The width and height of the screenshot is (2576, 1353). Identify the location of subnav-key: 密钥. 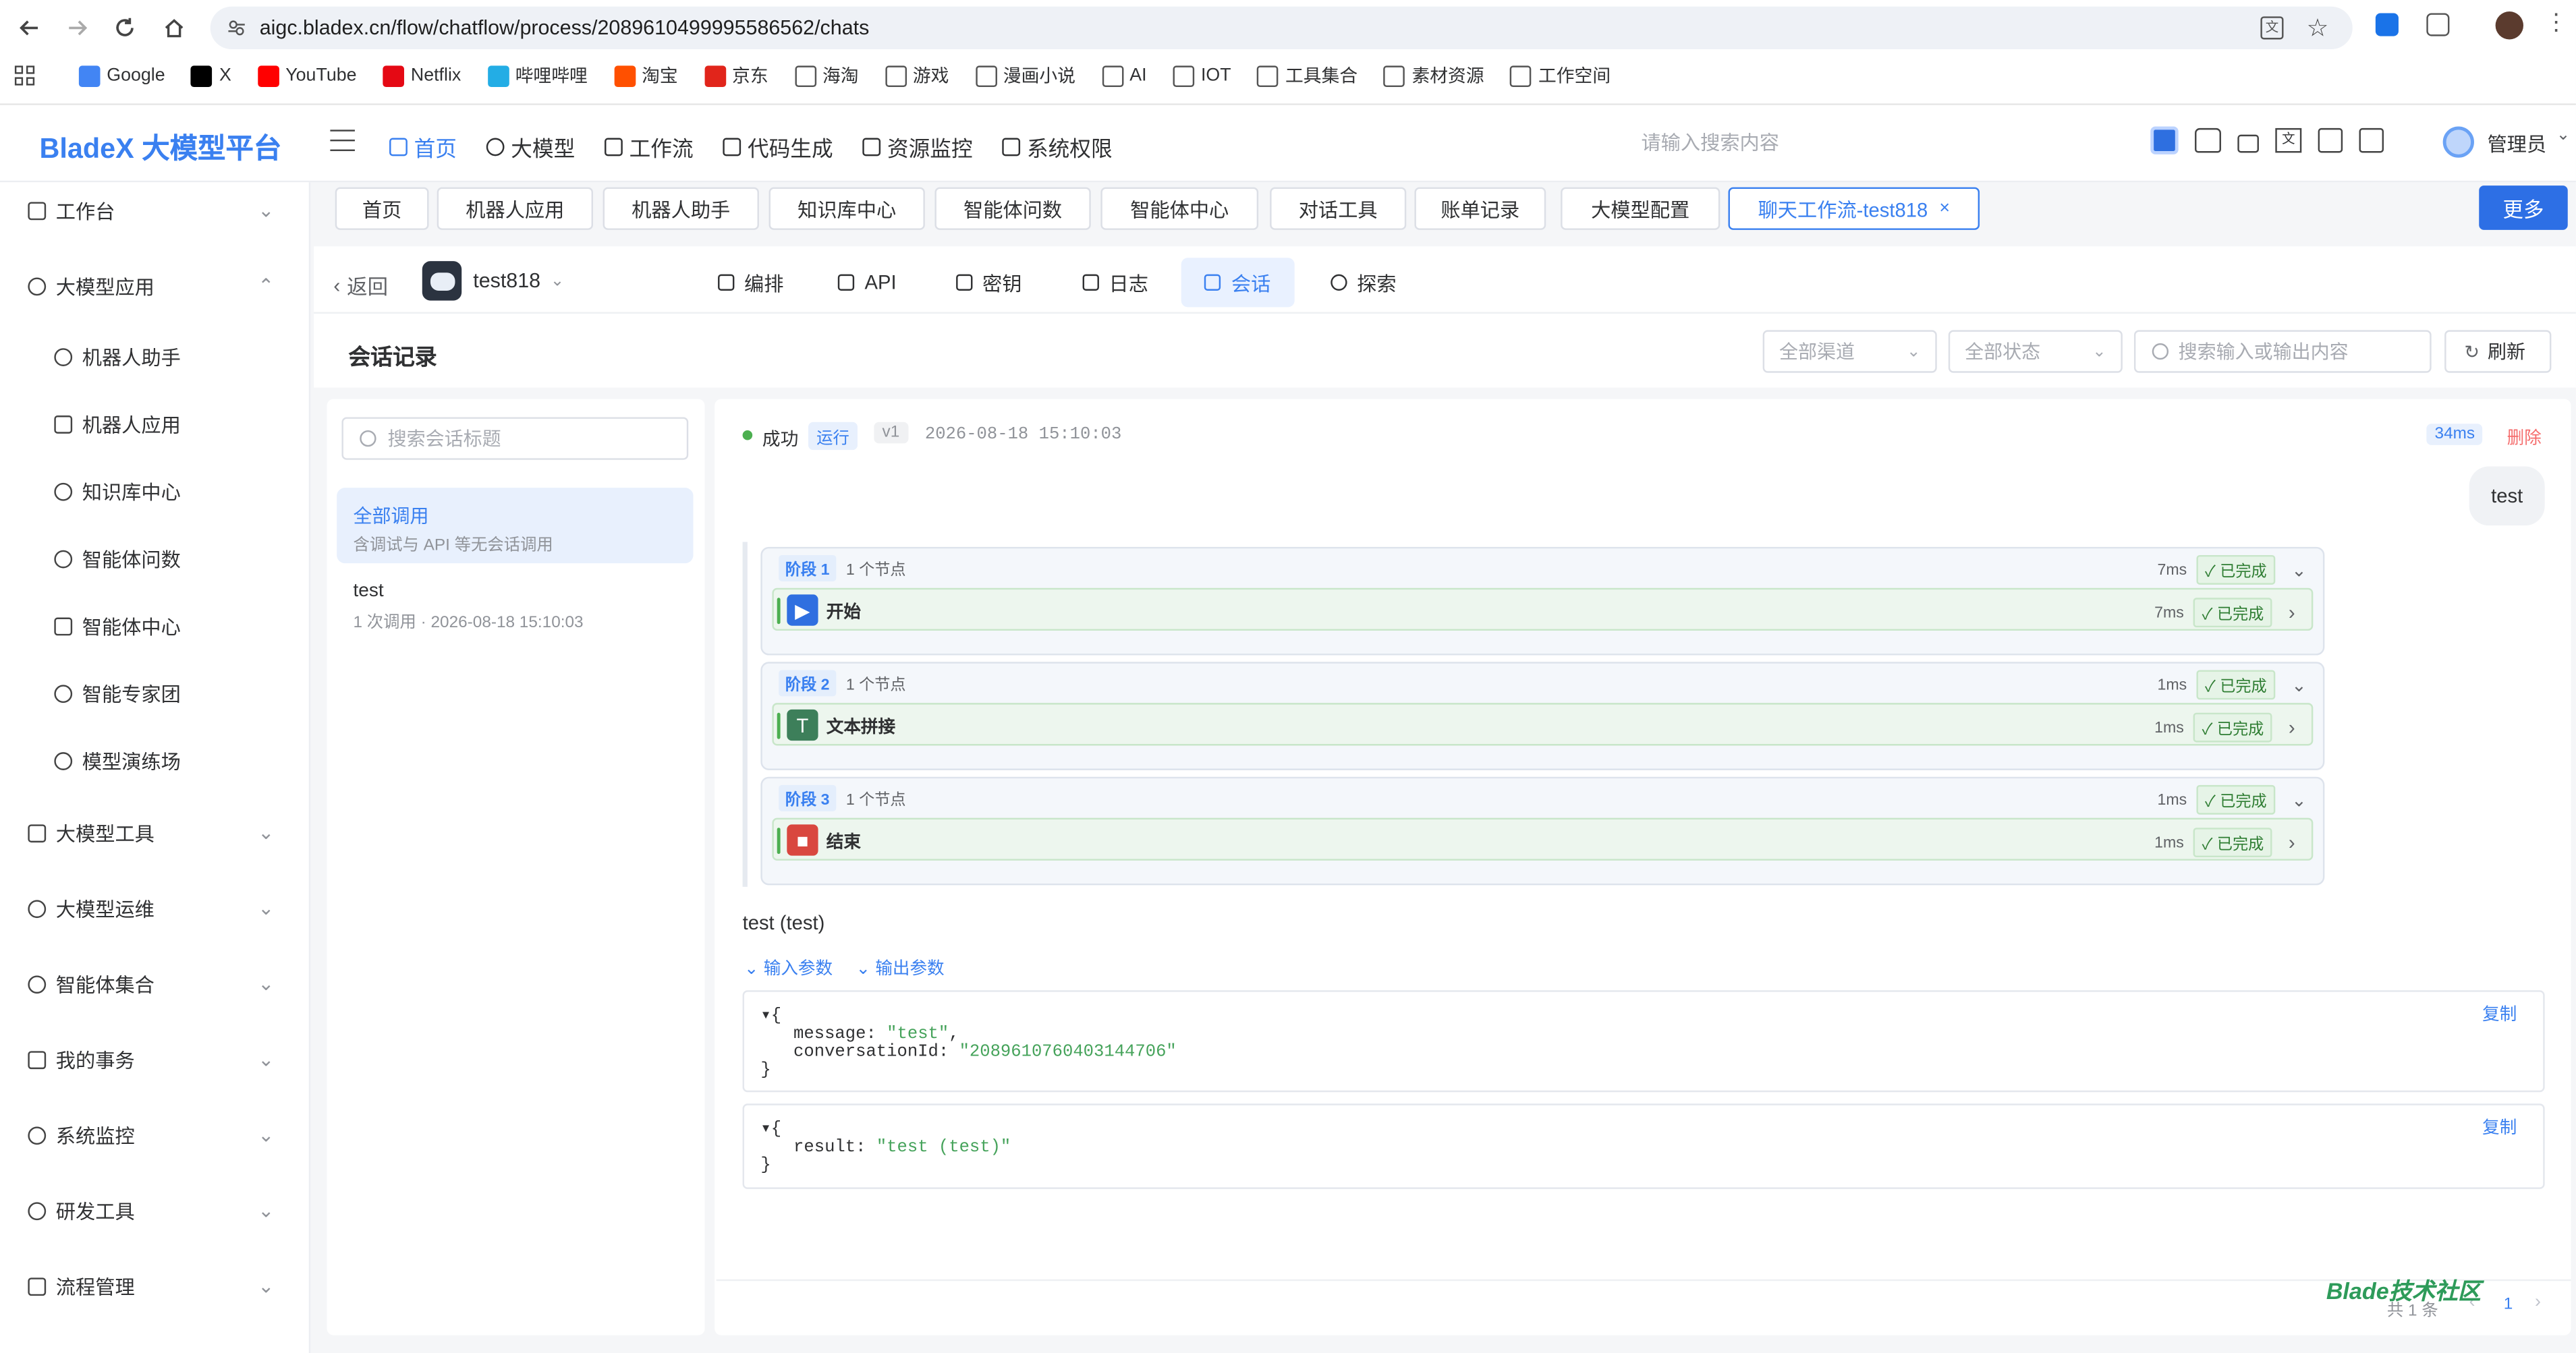
(989, 282).